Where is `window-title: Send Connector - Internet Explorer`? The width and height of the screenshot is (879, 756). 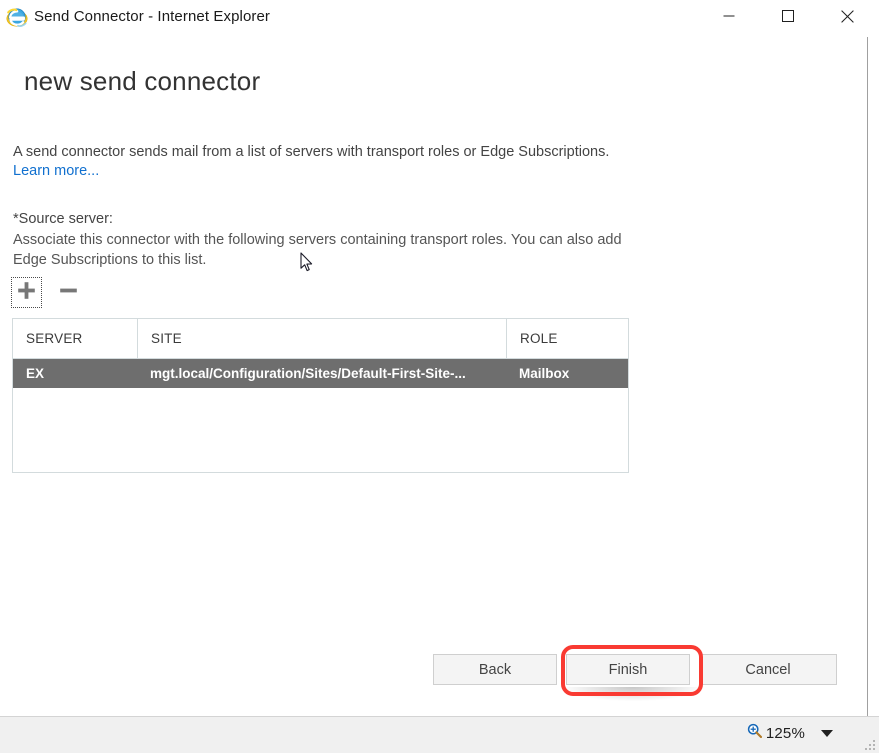 window-title: Send Connector - Internet Explorer is located at coordinates (152, 16).